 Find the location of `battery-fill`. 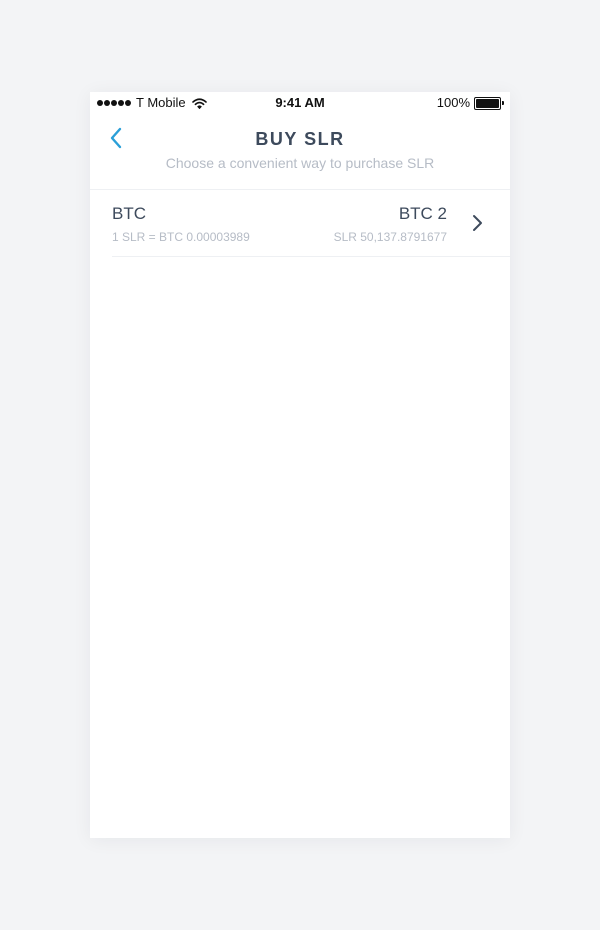

battery-fill is located at coordinates (487, 103).